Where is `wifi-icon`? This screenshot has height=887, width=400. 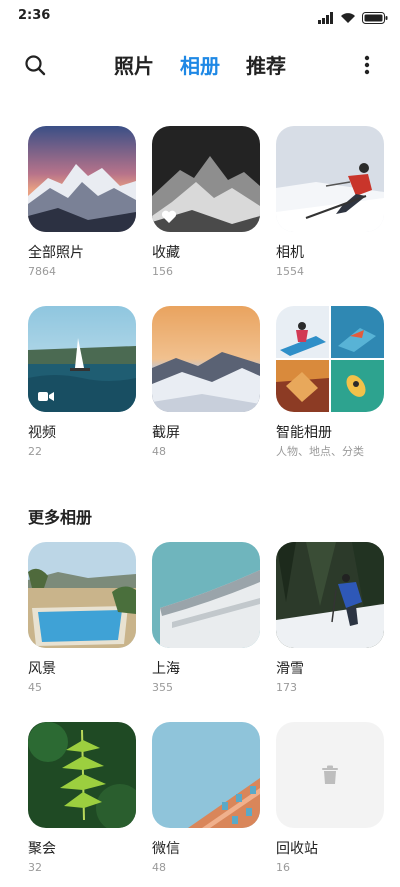
wifi-icon is located at coordinates (348, 18).